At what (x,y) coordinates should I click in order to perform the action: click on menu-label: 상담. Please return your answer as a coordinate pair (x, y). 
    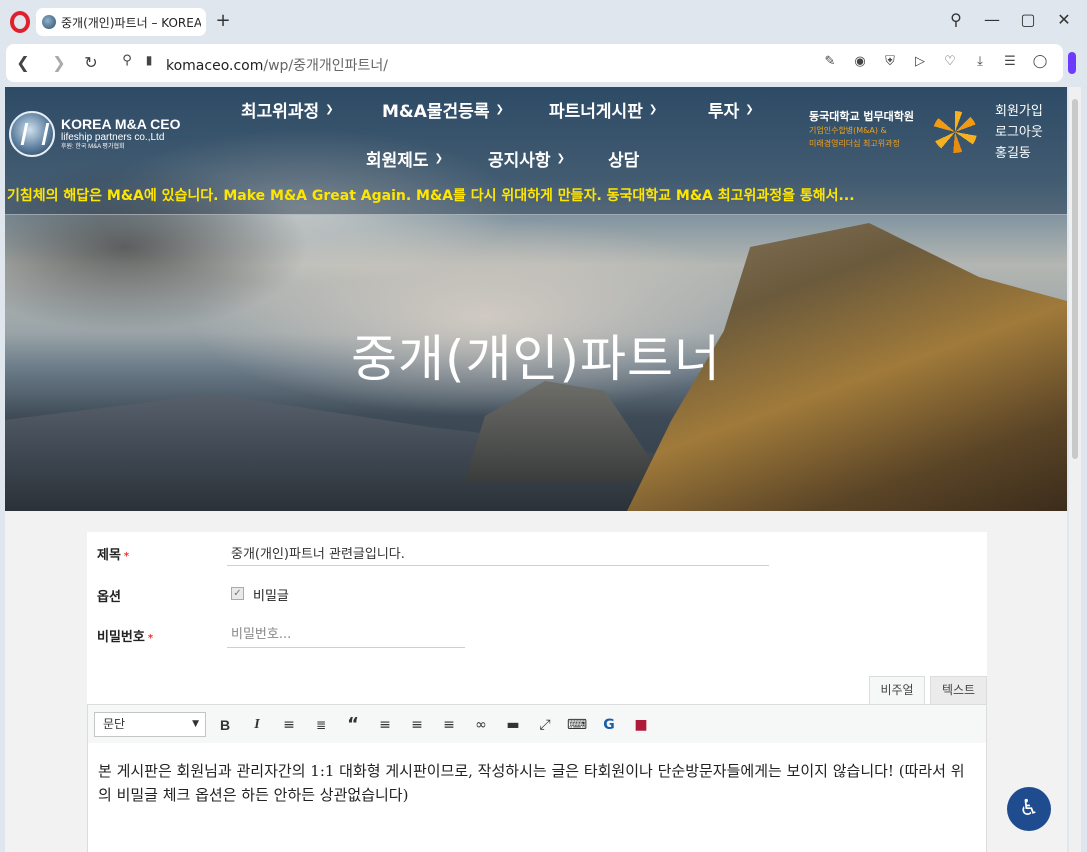
    Looking at the image, I should click on (624, 161).